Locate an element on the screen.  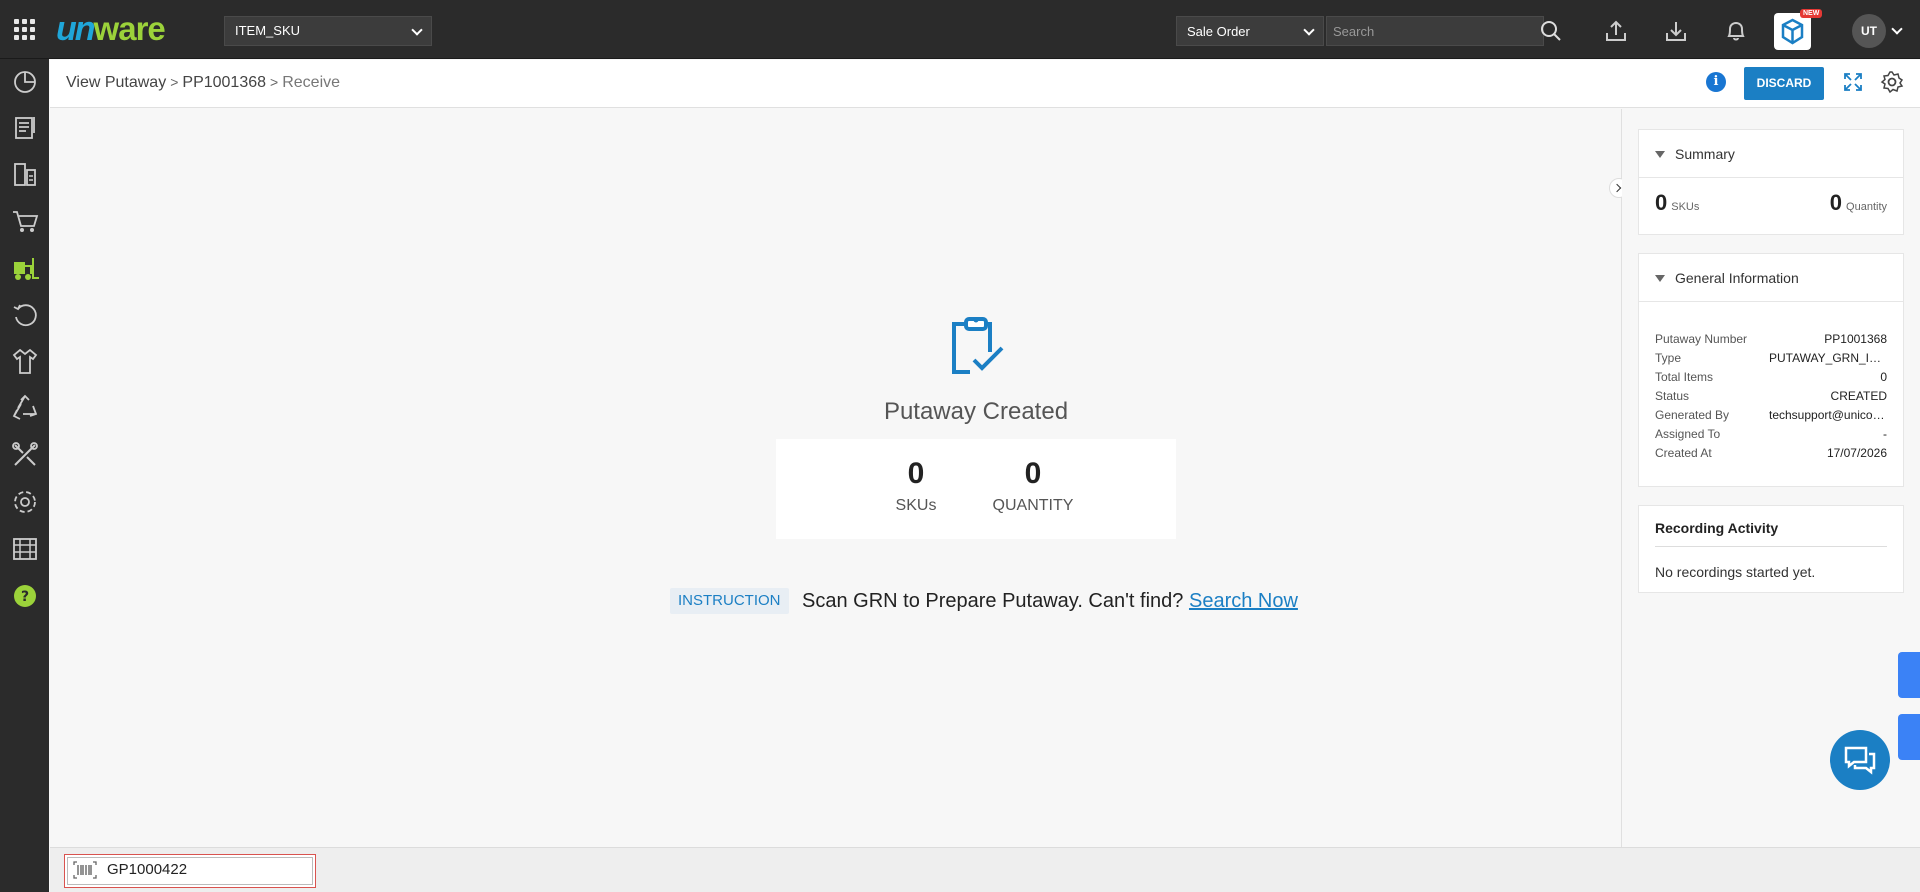
recording-activity-title: Recording Activity is located at coordinates (1717, 528).